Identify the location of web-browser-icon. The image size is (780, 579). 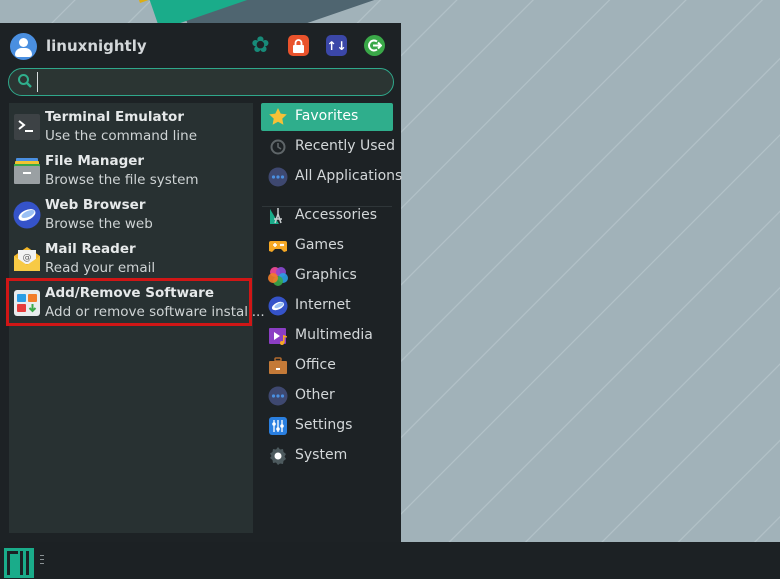
(27, 215).